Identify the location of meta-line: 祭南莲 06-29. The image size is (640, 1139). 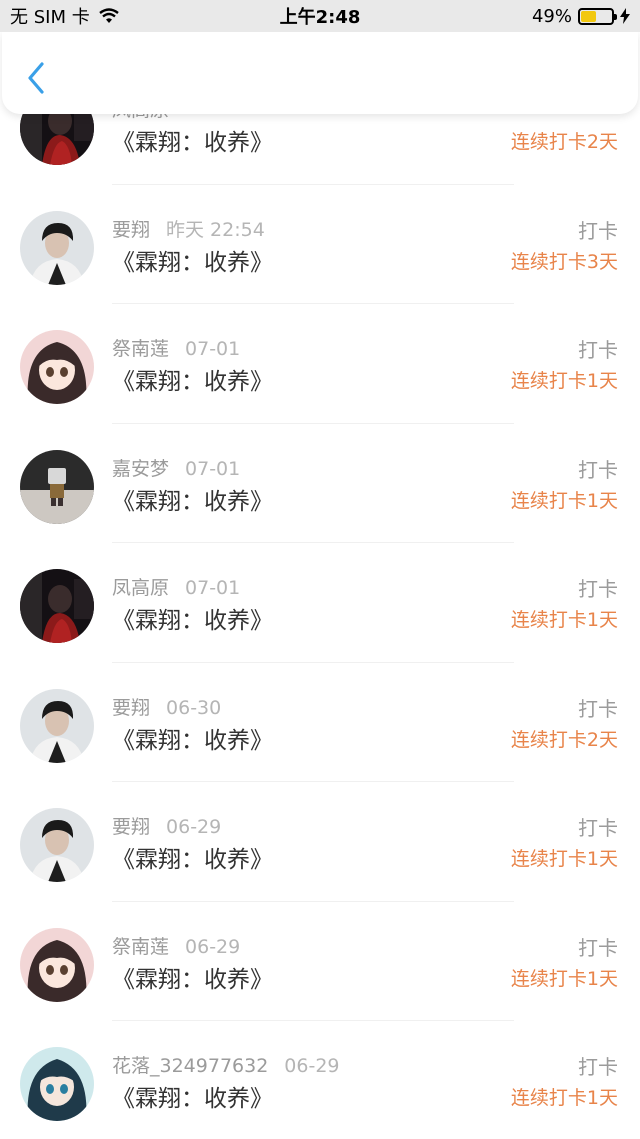
(176, 945).